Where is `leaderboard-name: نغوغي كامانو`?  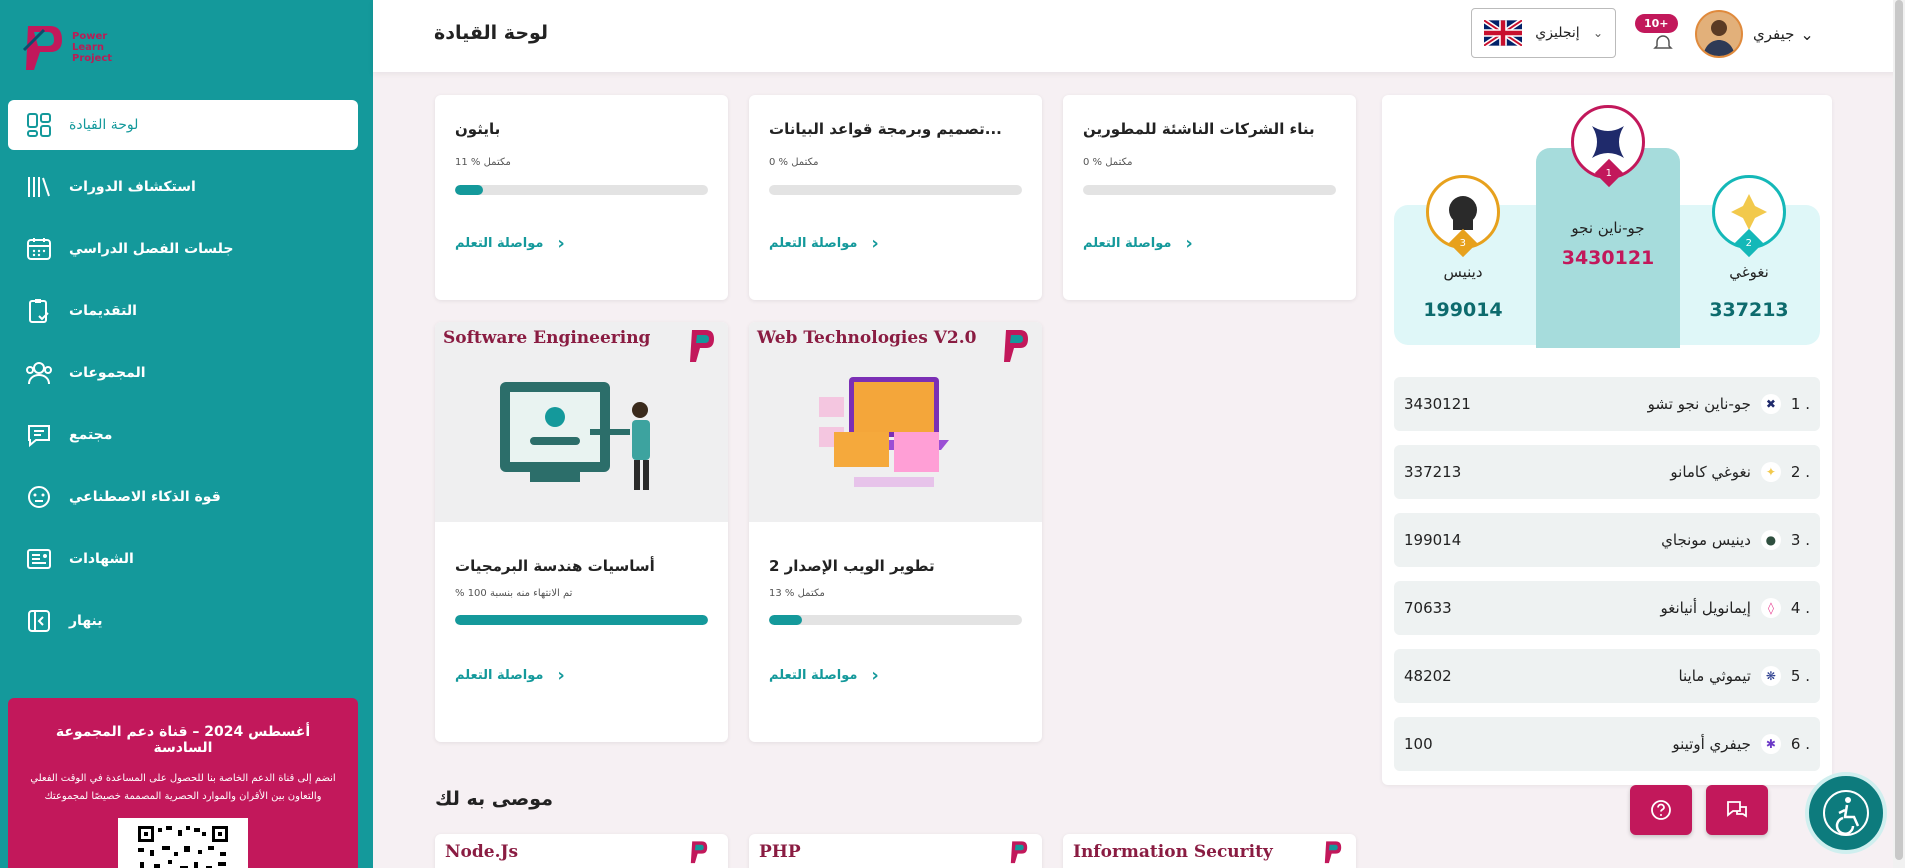 leaderboard-name: نغوغي كامانو is located at coordinates (1710, 472).